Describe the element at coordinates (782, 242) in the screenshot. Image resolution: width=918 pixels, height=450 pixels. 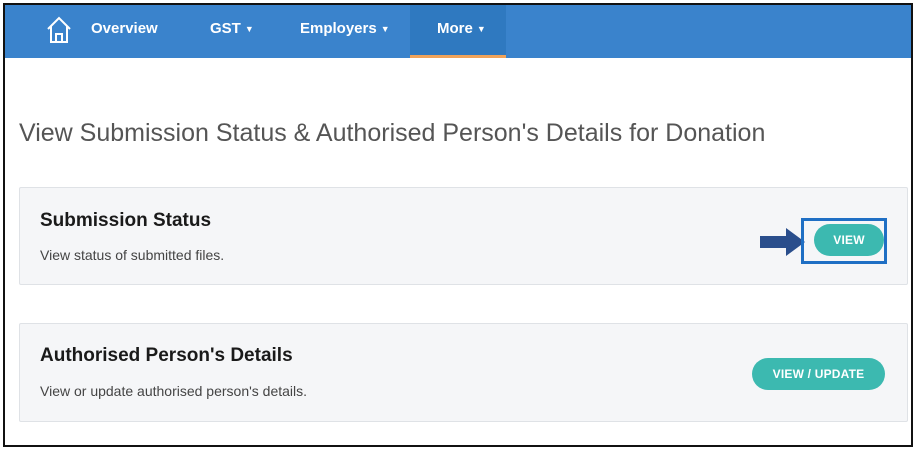
I see `arrow-right-icon` at that location.